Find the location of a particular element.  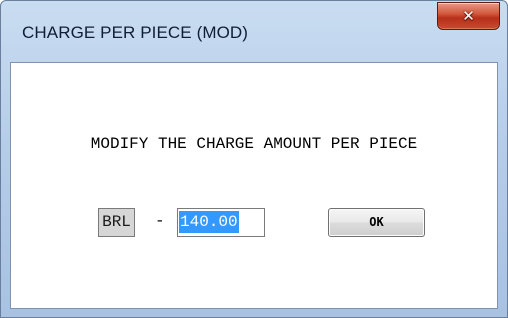

currency-code-field: BRL is located at coordinates (116, 222).